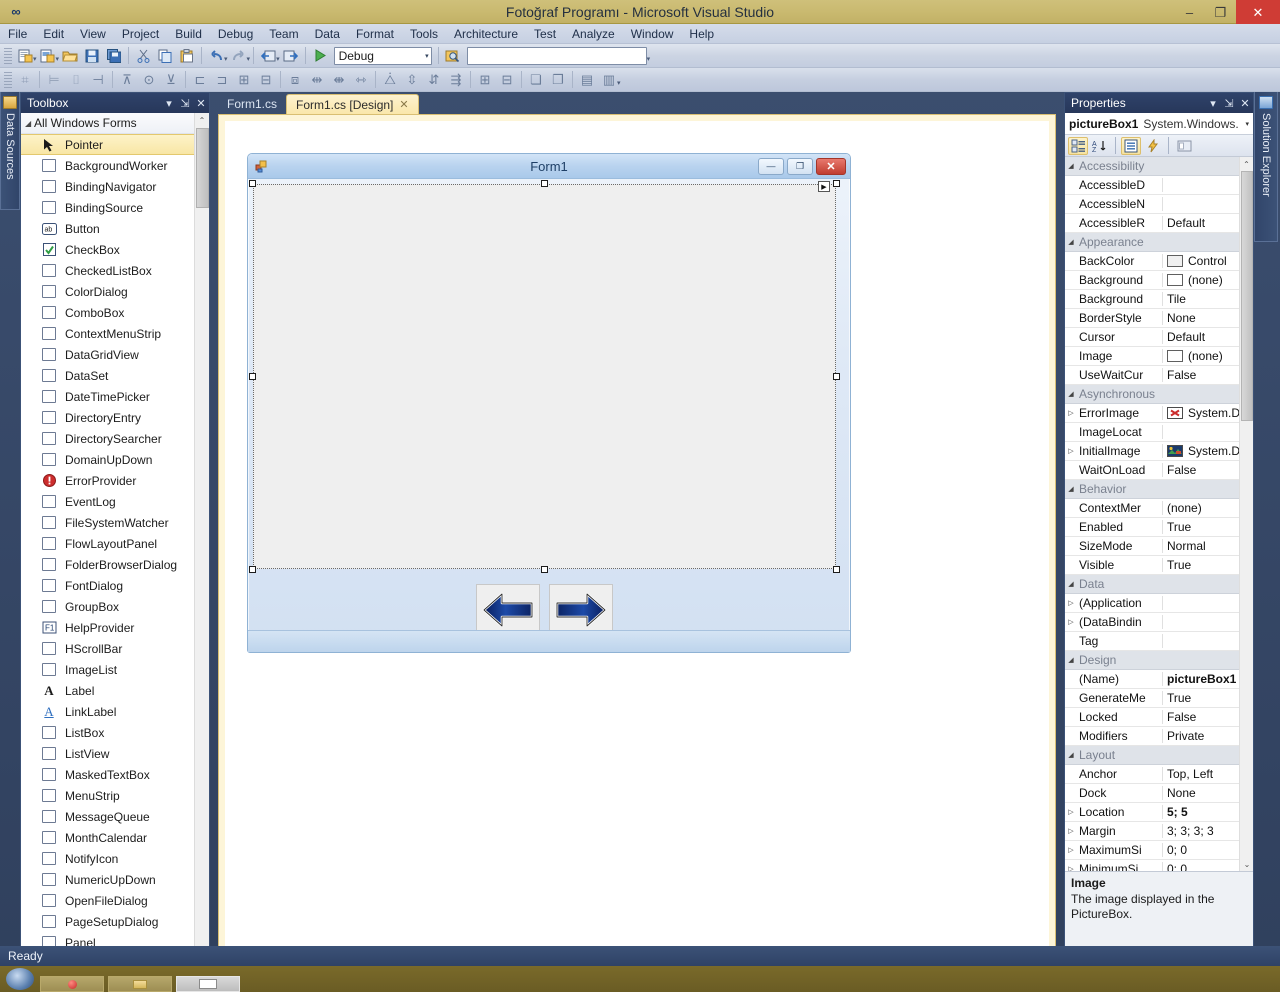  I want to click on scroll-down-icon: ⌄, so click(1246, 864).